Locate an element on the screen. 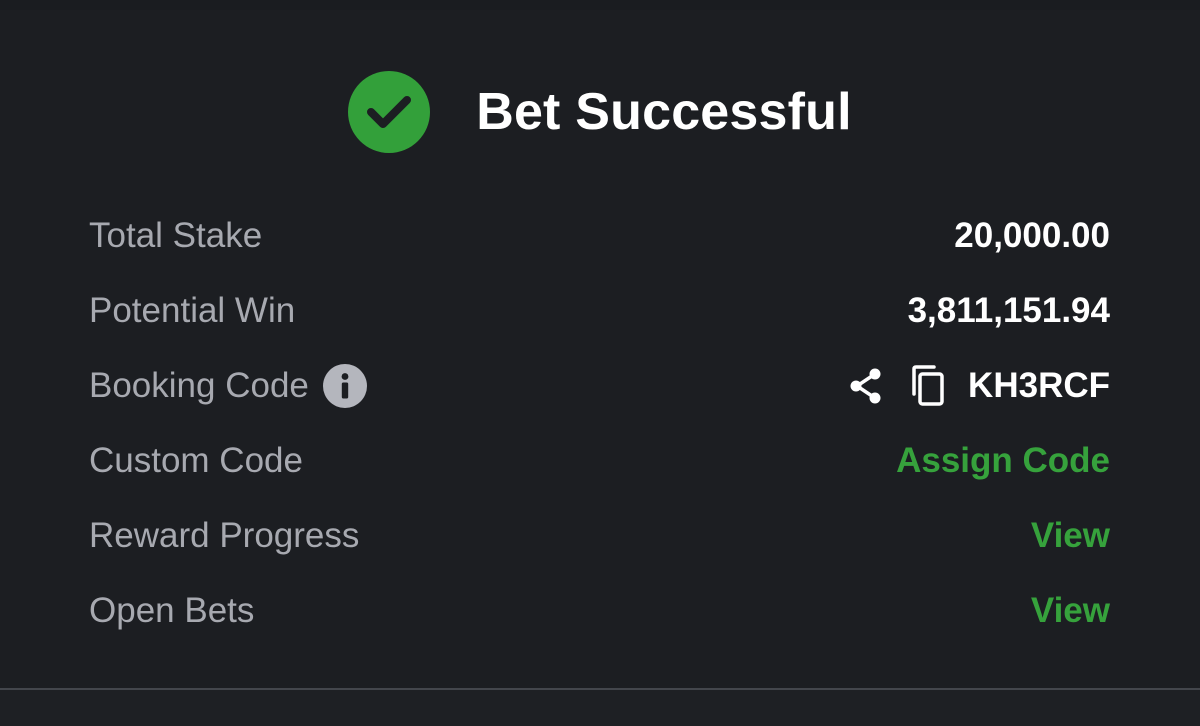  share-icon is located at coordinates (866, 386).